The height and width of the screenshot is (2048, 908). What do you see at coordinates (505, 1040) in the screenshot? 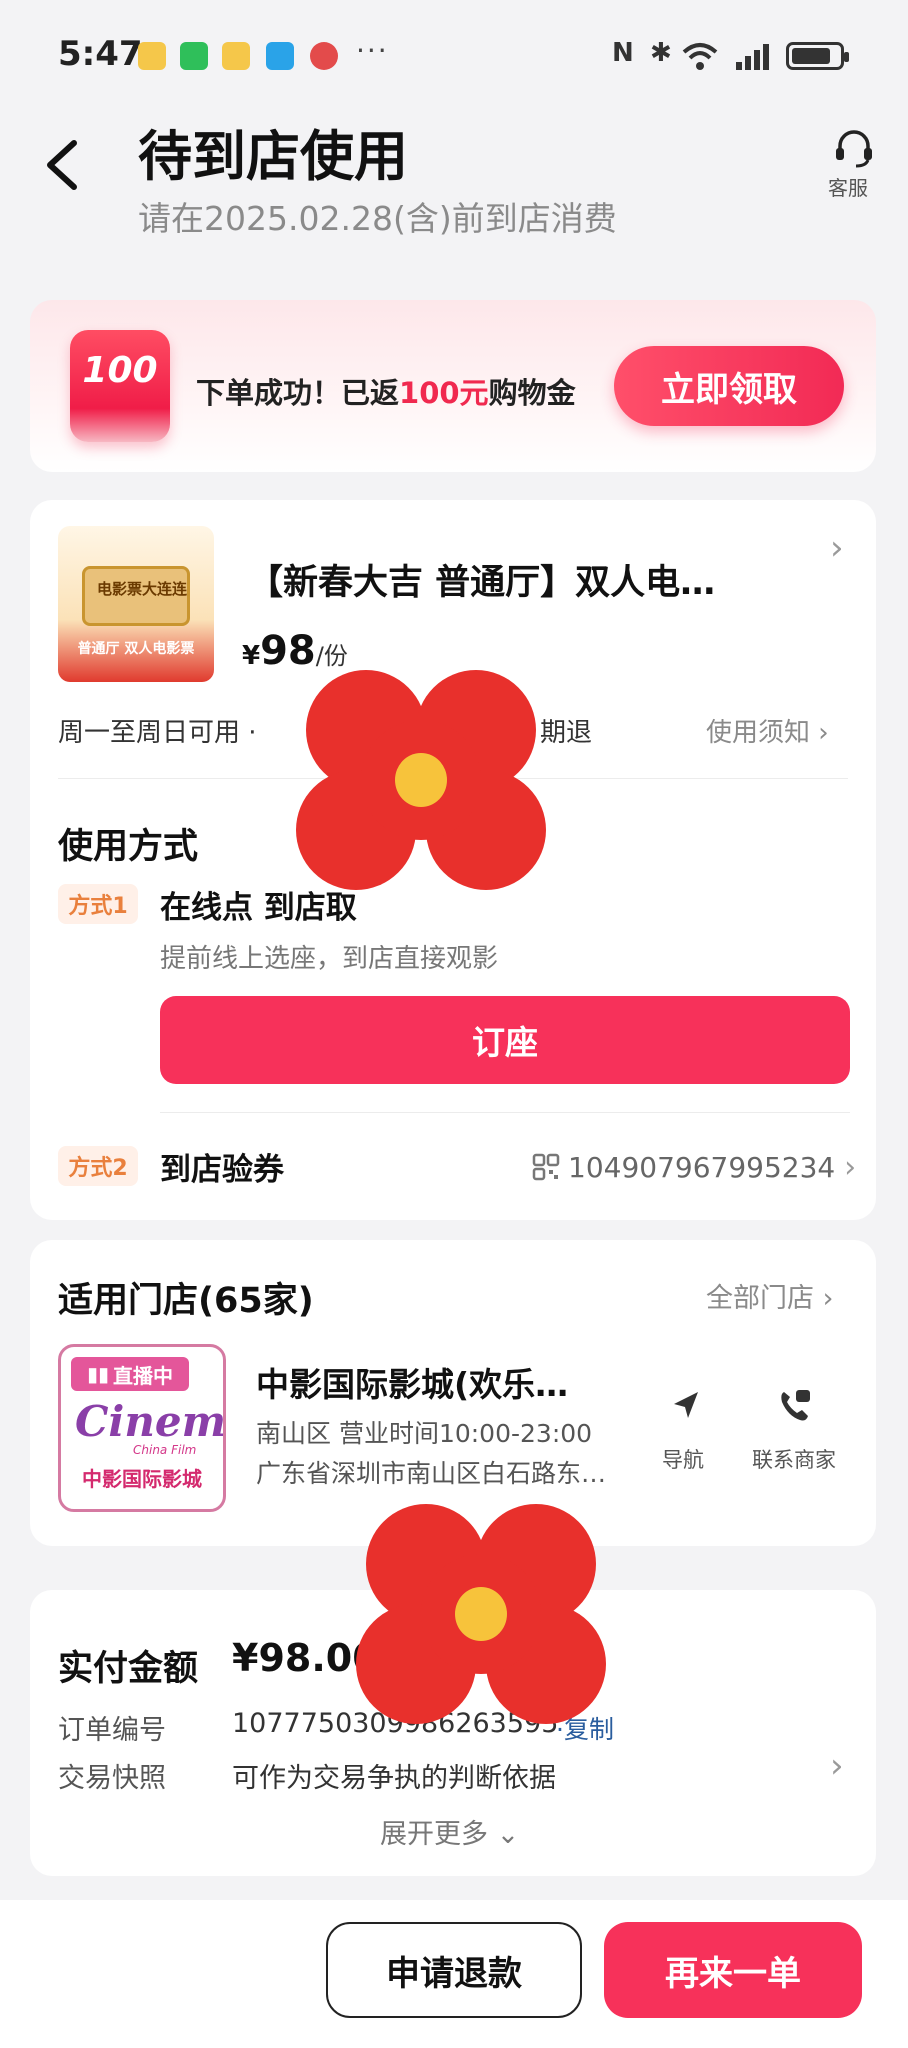
I see `book-seat-button: 订座` at bounding box center [505, 1040].